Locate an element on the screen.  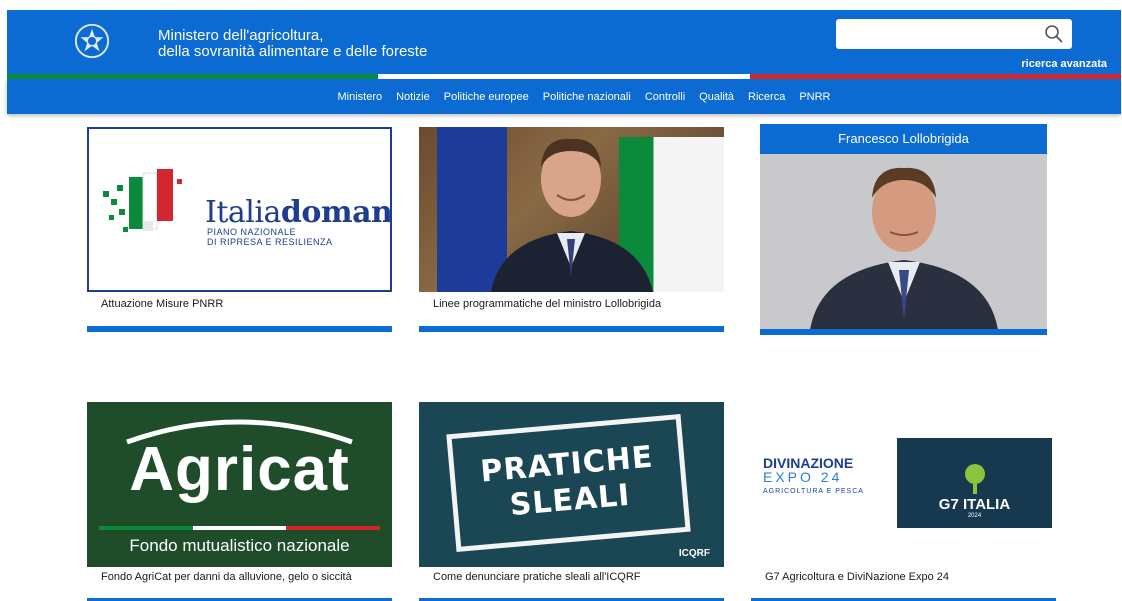
minister-portrait: Francesco Lollobrigida is located at coordinates (903, 226).